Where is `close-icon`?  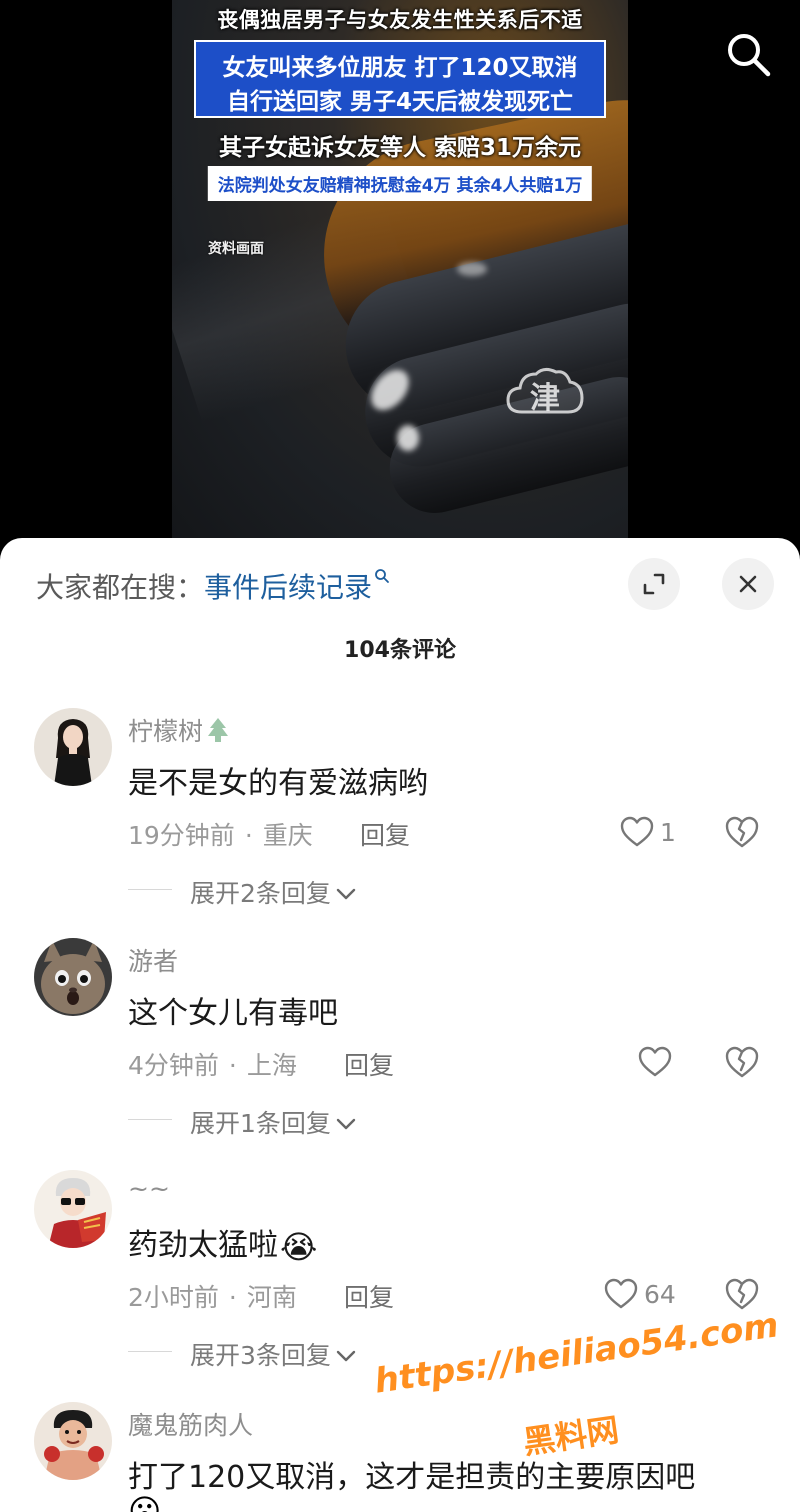 close-icon is located at coordinates (748, 584).